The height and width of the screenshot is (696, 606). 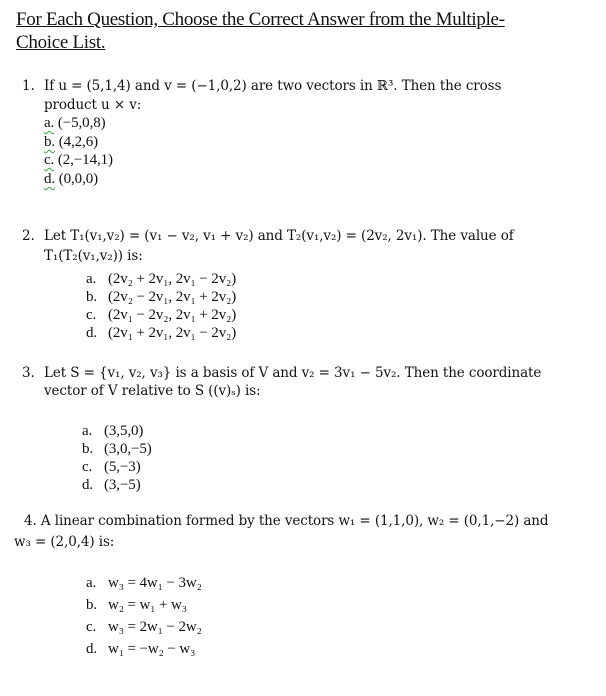 I want to click on option-3b: b. (3,0,−5), so click(x=117, y=449).